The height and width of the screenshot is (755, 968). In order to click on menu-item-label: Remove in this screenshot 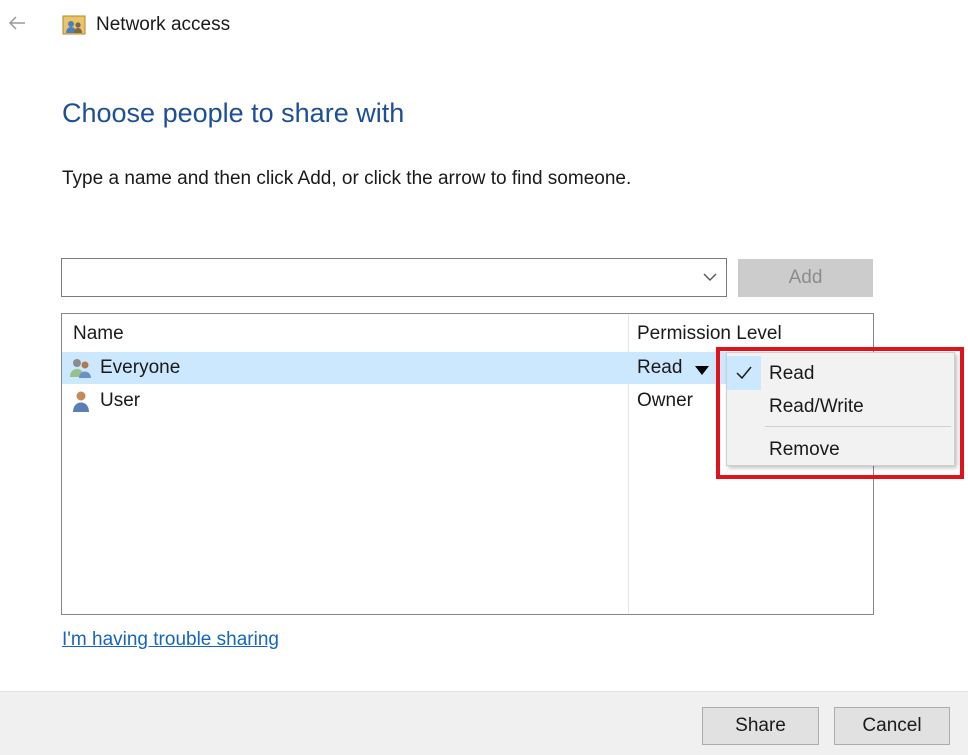, I will do `click(804, 449)`.